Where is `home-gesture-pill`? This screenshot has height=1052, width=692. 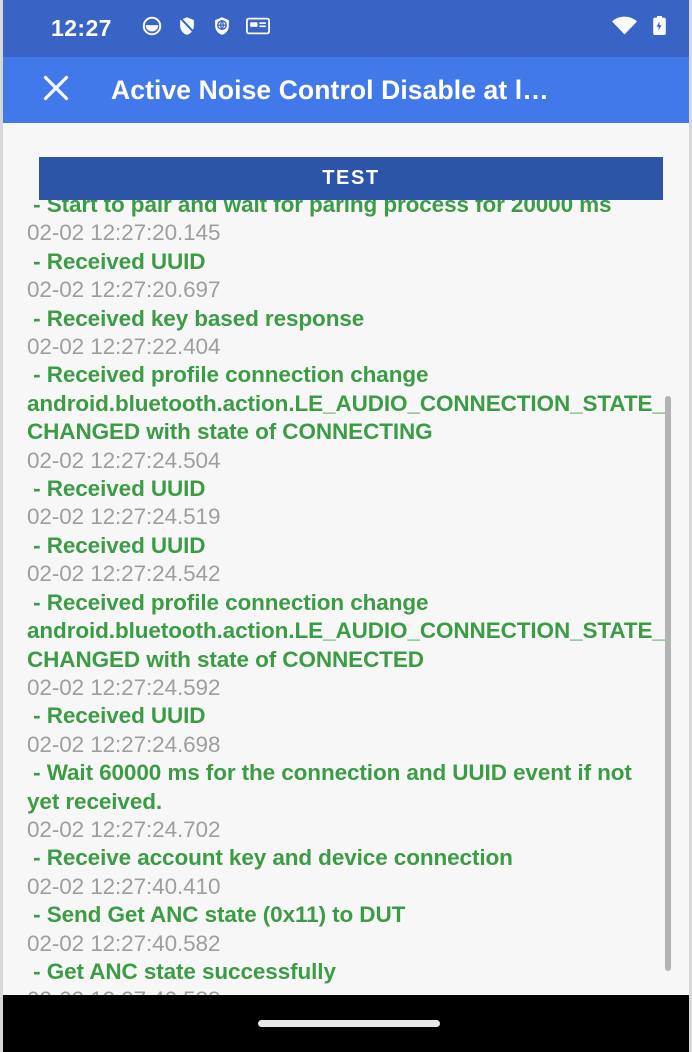
home-gesture-pill is located at coordinates (349, 1023).